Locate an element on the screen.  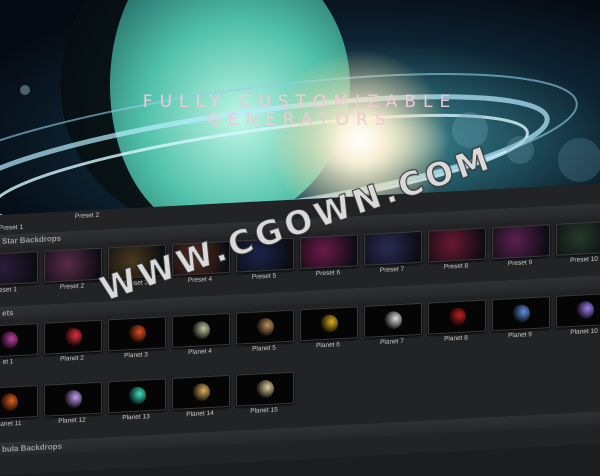
star-preset-label: Preset 6 is located at coordinates (328, 273).